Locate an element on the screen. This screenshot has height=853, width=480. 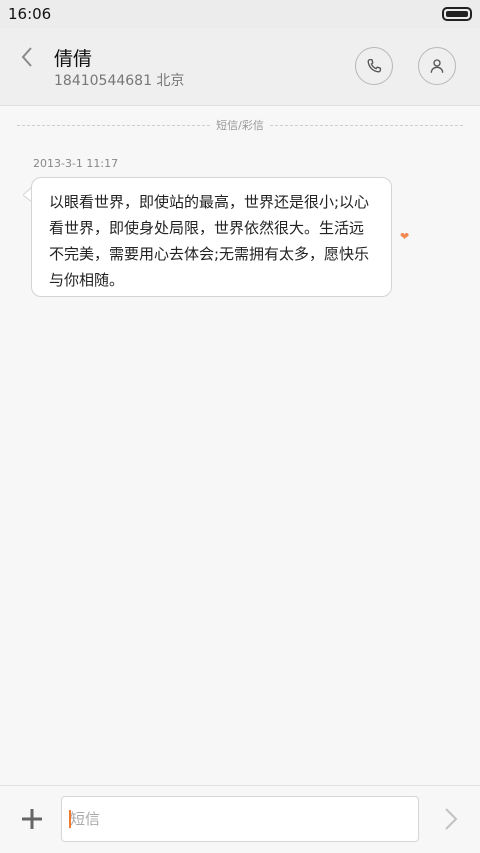
person-icon is located at coordinates (437, 66).